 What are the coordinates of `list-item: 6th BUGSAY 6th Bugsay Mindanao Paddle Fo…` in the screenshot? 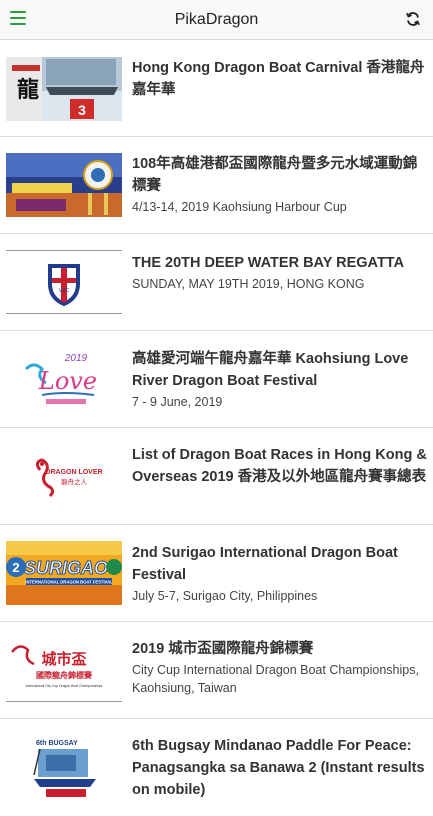 It's located at (216, 767).